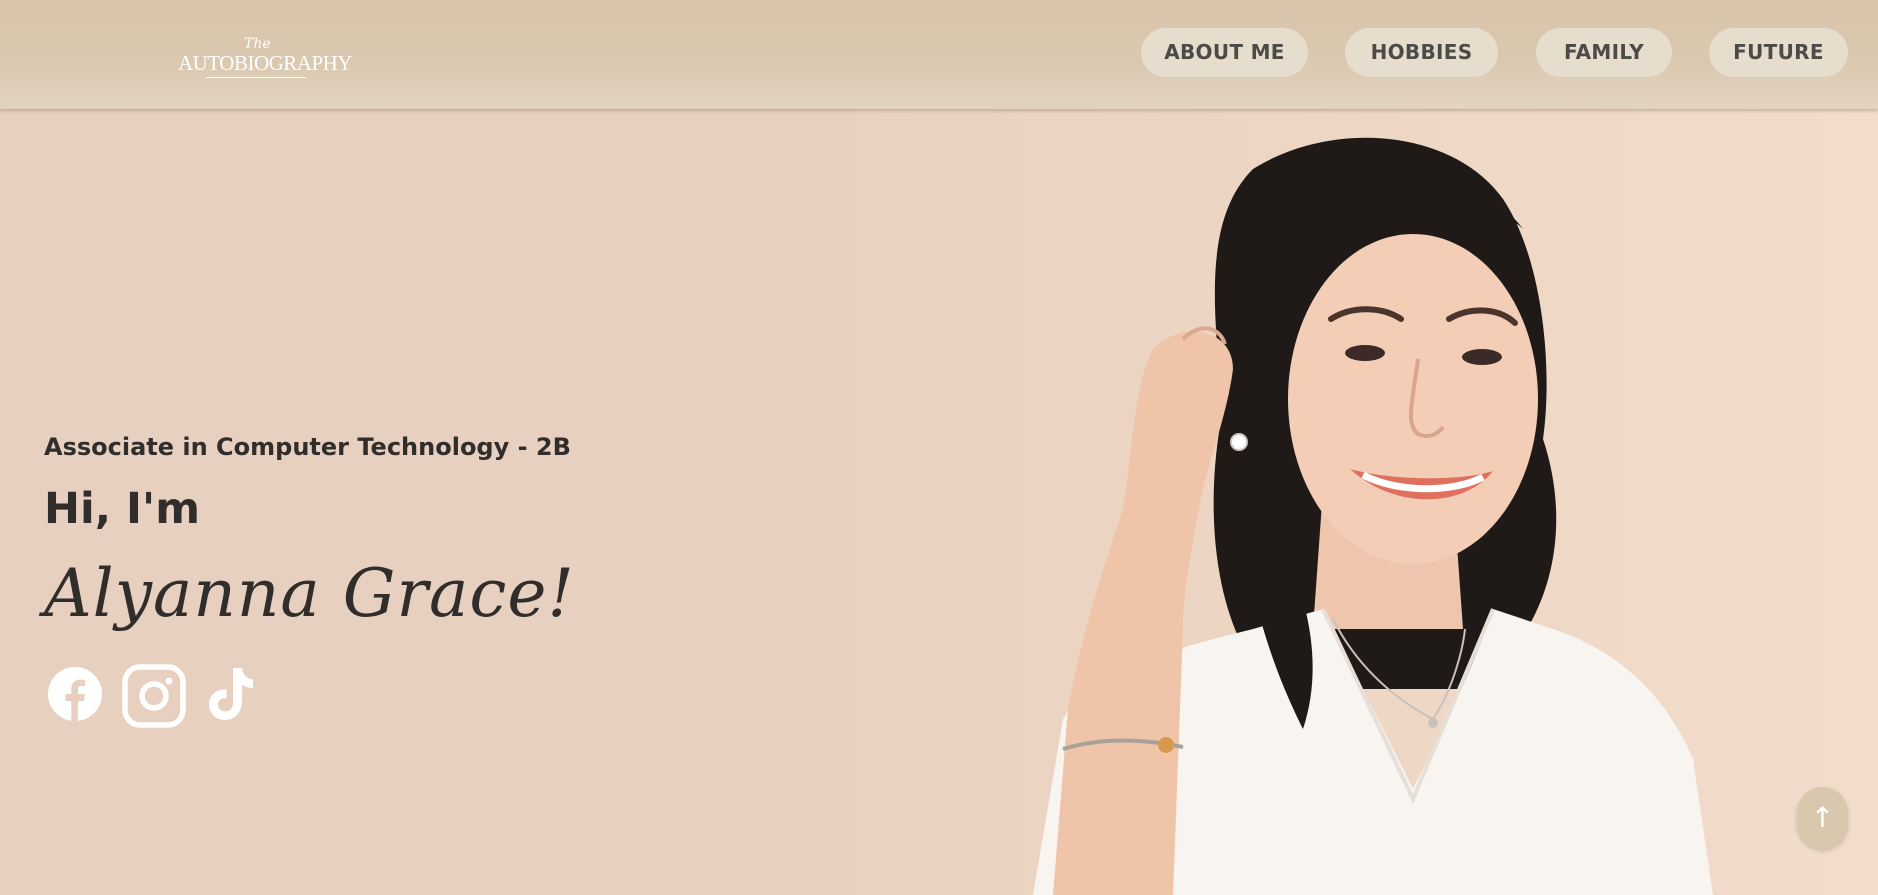 The image size is (1878, 895). I want to click on facebook-icon, so click(75, 694).